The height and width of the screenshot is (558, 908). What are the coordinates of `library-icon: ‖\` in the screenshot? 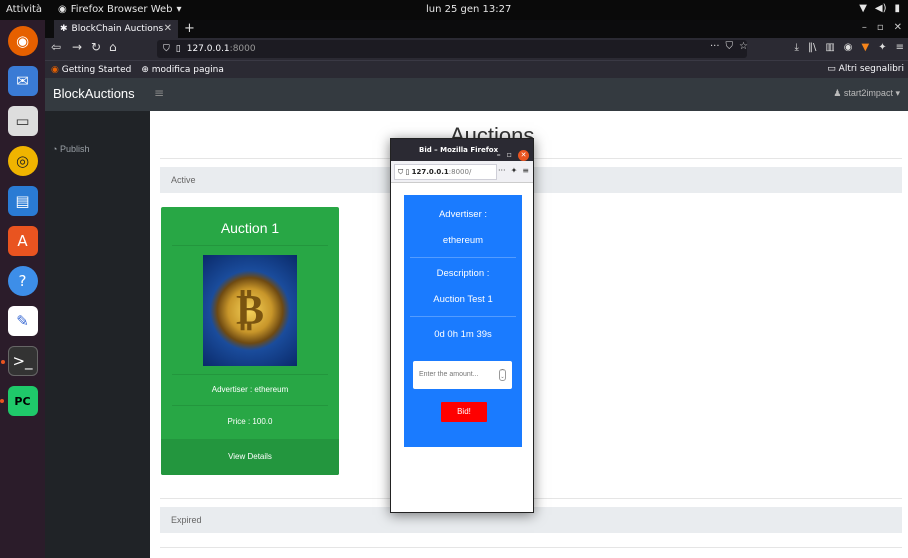 It's located at (812, 47).